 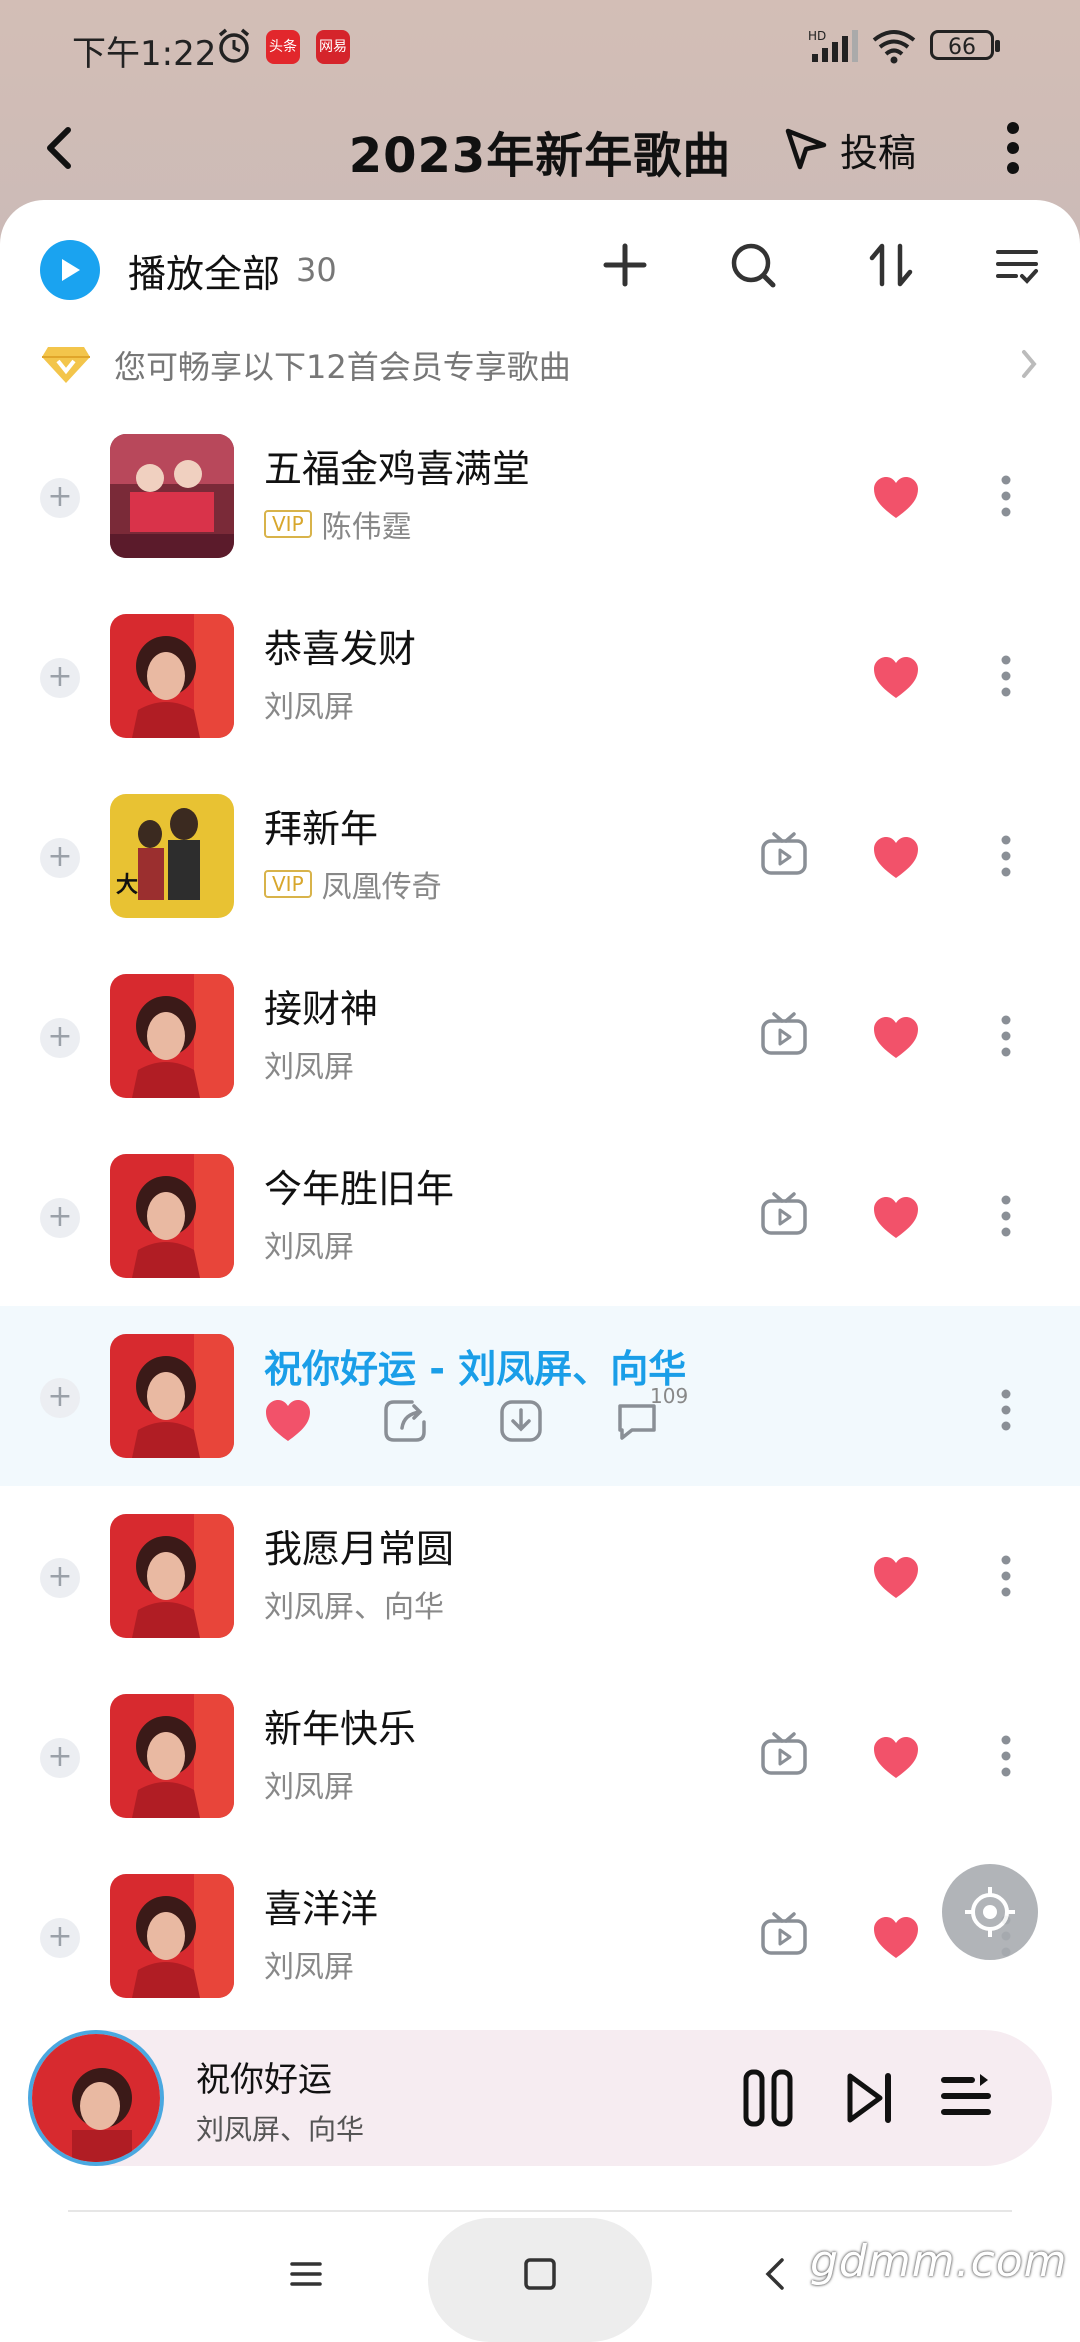 I want to click on song-row: + 五福金鸡喜满堂 VIP 陈伟霆, so click(x=540, y=496).